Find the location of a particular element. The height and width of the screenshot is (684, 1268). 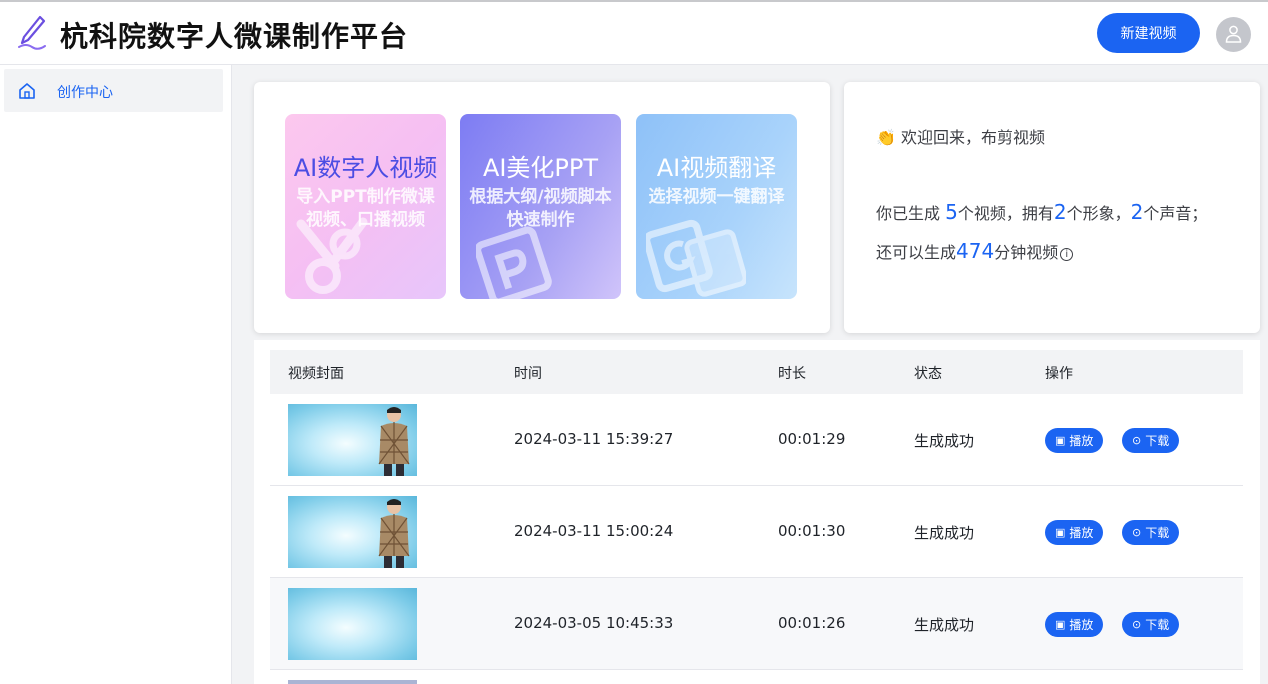

feature-card-ai-avatar-video: AI数字人视频 导入PPT制作微课视频、口播视频 is located at coordinates (365, 206).